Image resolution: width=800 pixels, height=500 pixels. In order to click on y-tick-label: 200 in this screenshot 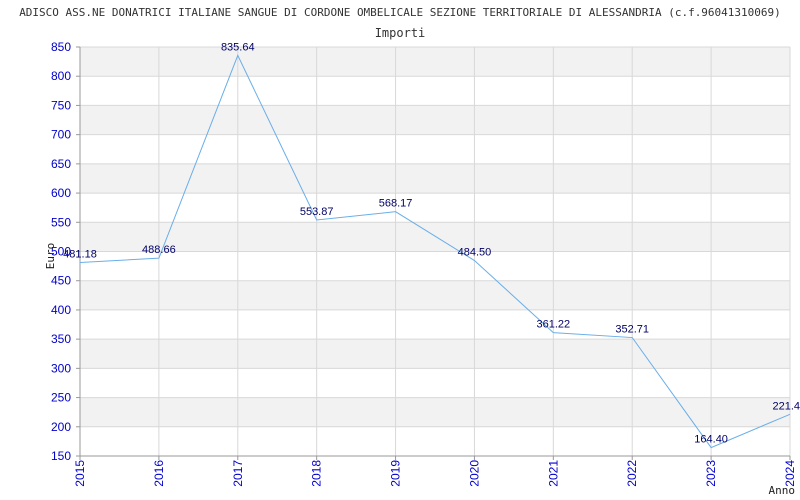, I will do `click(61, 427)`.